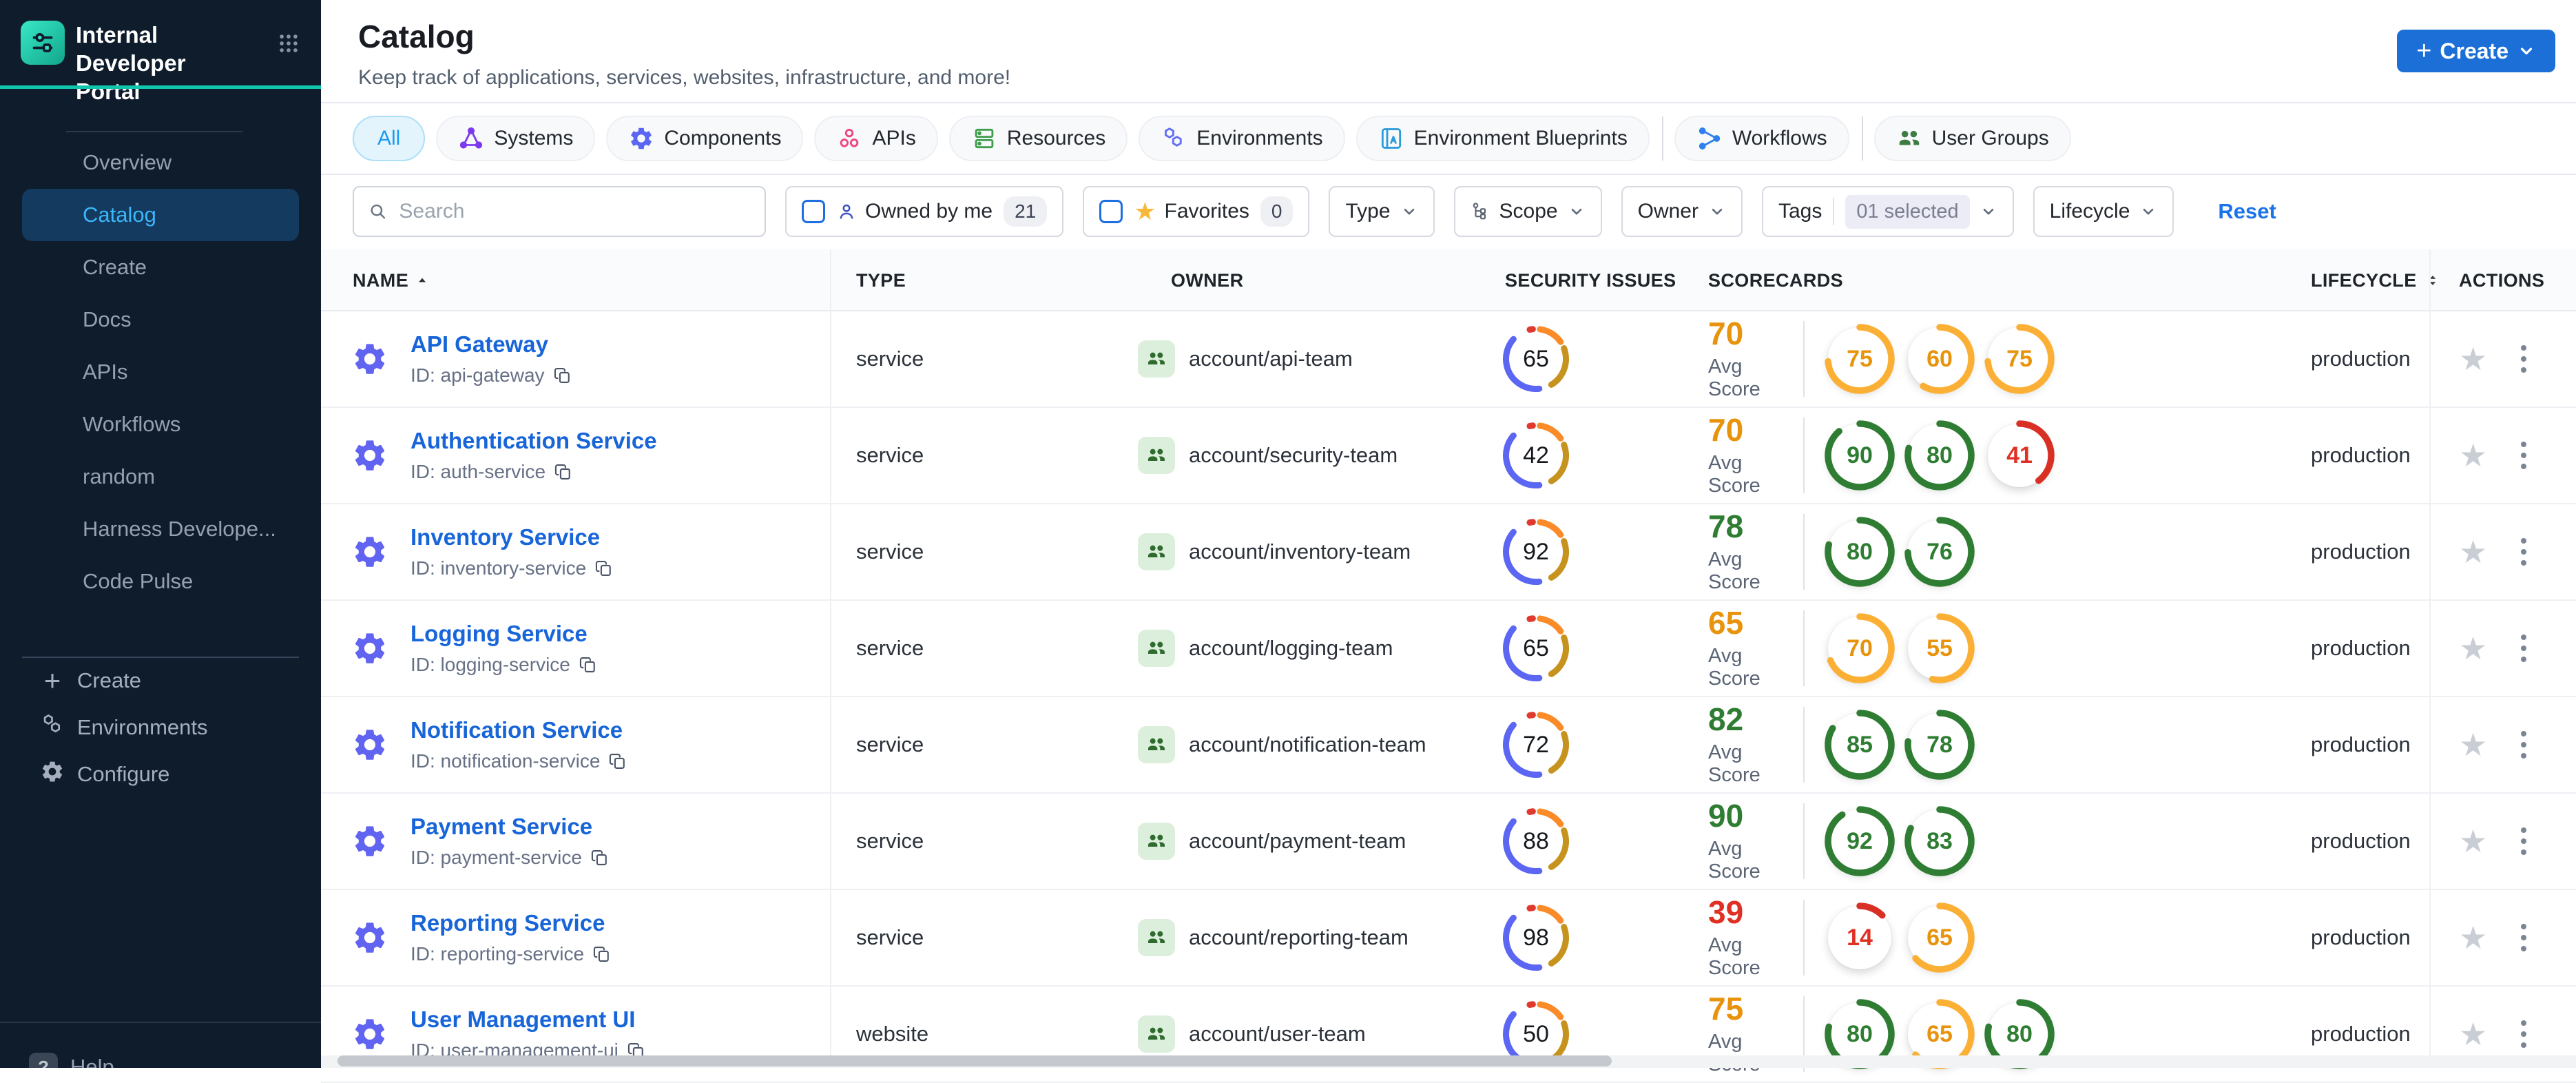 This screenshot has width=2576, height=1083. What do you see at coordinates (2476, 51) in the screenshot?
I see `create-button: + Create` at bounding box center [2476, 51].